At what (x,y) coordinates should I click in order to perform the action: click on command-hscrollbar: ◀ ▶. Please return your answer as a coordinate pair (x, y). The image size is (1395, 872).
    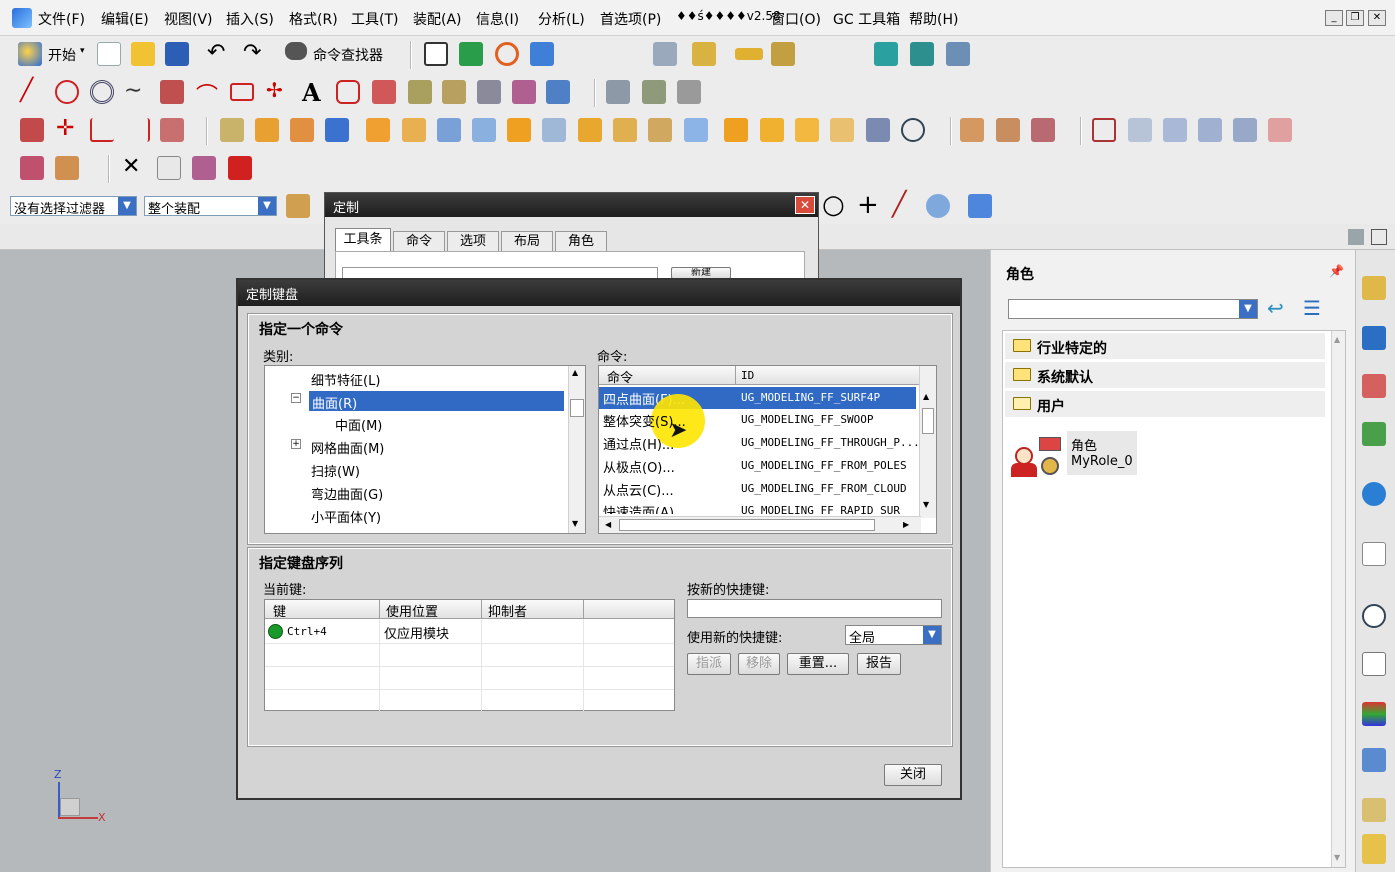
    Looking at the image, I should click on (760, 524).